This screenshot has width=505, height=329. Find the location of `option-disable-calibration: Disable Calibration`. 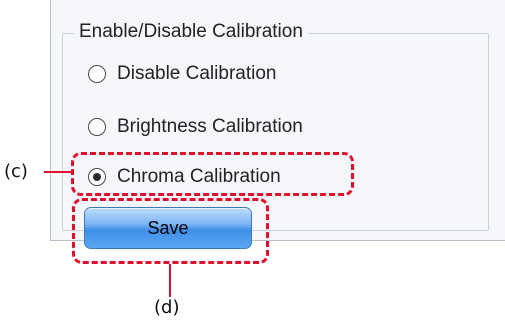

option-disable-calibration: Disable Calibration is located at coordinates (182, 74).